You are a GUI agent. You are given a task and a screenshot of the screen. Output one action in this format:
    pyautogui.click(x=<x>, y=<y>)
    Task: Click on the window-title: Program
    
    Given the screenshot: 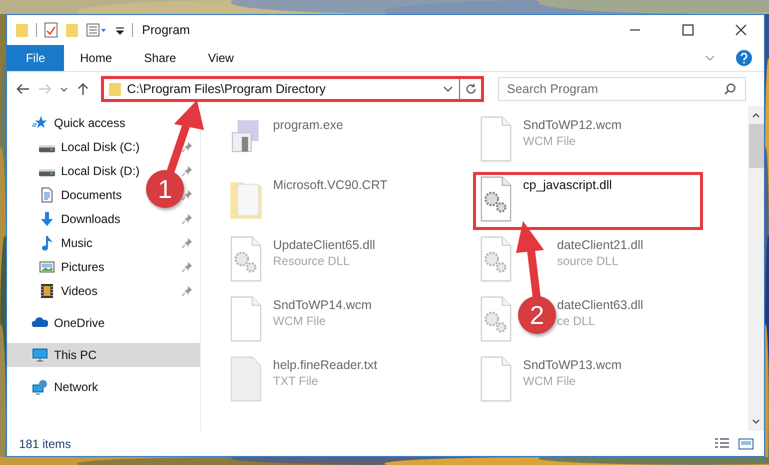 What is the action you would take?
    pyautogui.click(x=166, y=30)
    